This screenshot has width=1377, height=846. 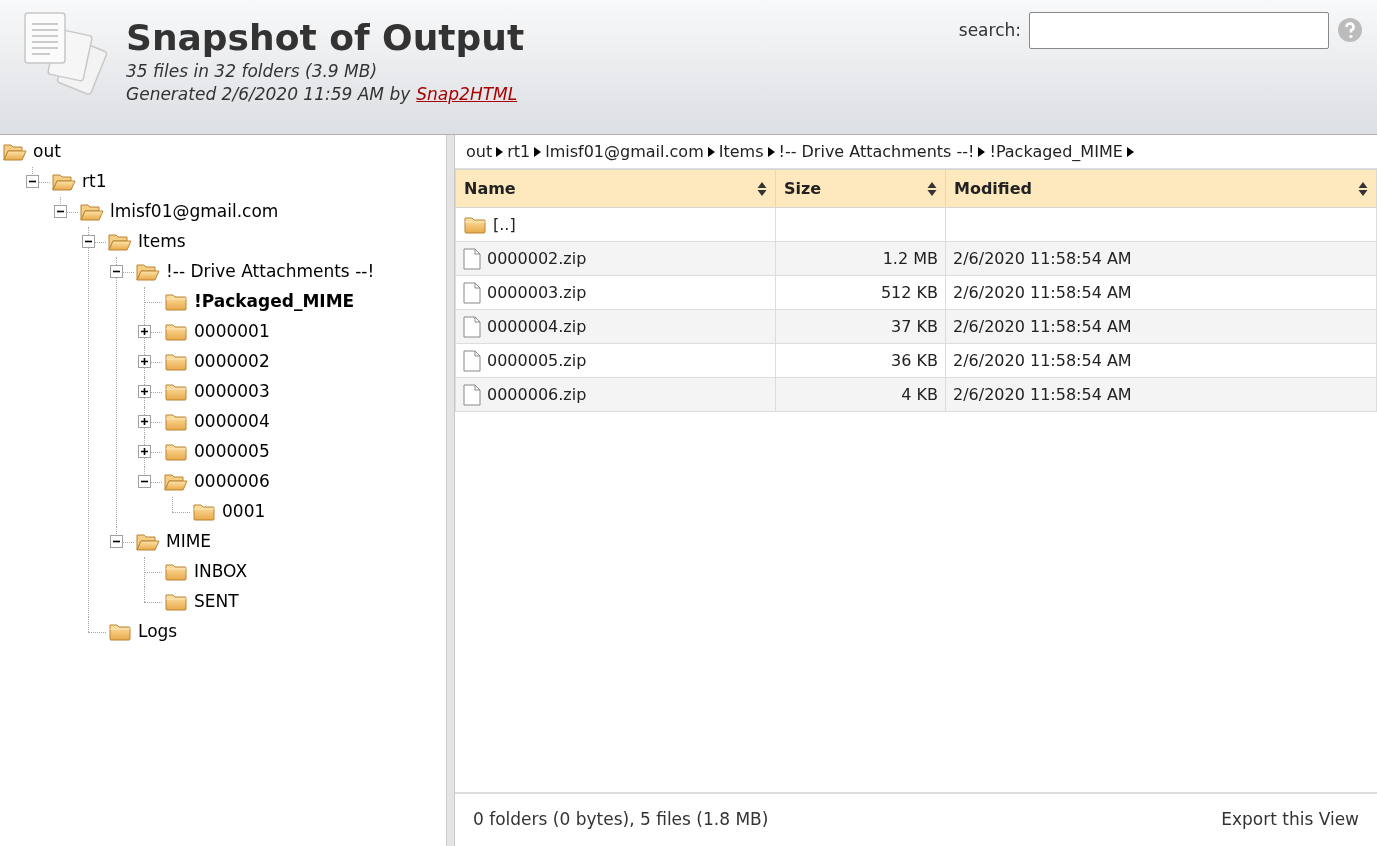 I want to click on column-header: Modified, so click(x=1161, y=188).